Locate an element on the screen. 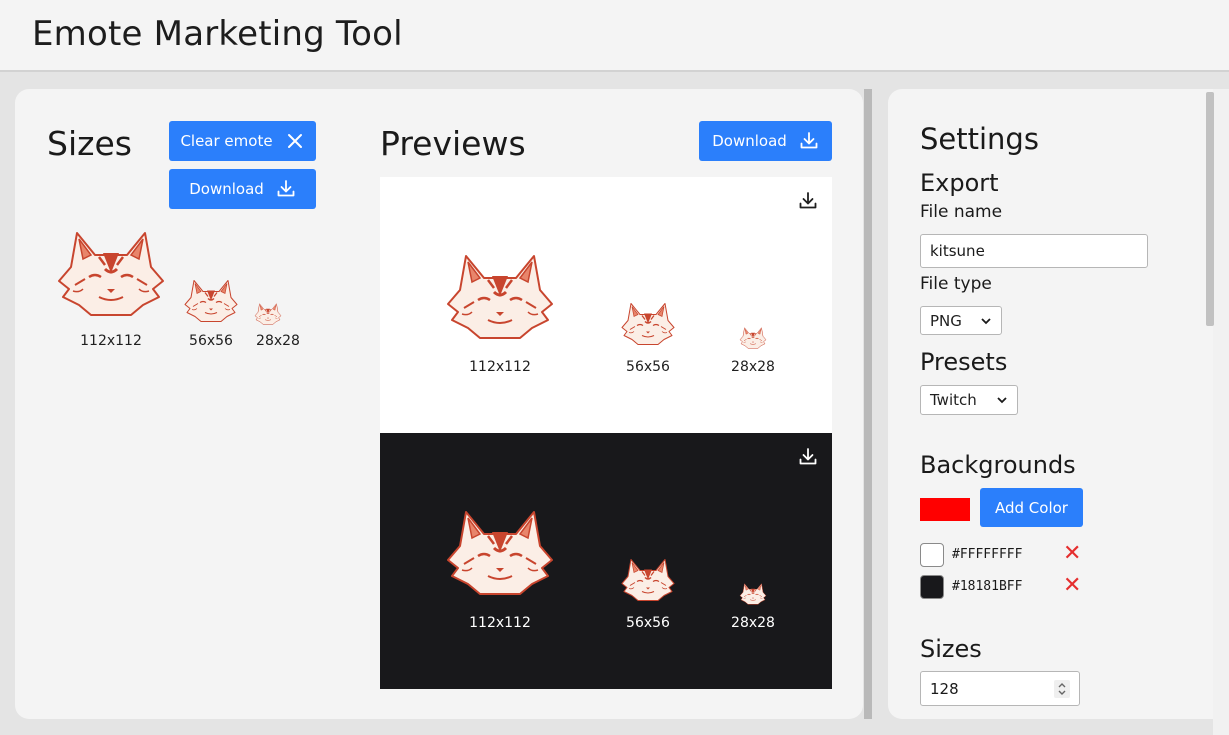  bg-swatch-white is located at coordinates (932, 555).